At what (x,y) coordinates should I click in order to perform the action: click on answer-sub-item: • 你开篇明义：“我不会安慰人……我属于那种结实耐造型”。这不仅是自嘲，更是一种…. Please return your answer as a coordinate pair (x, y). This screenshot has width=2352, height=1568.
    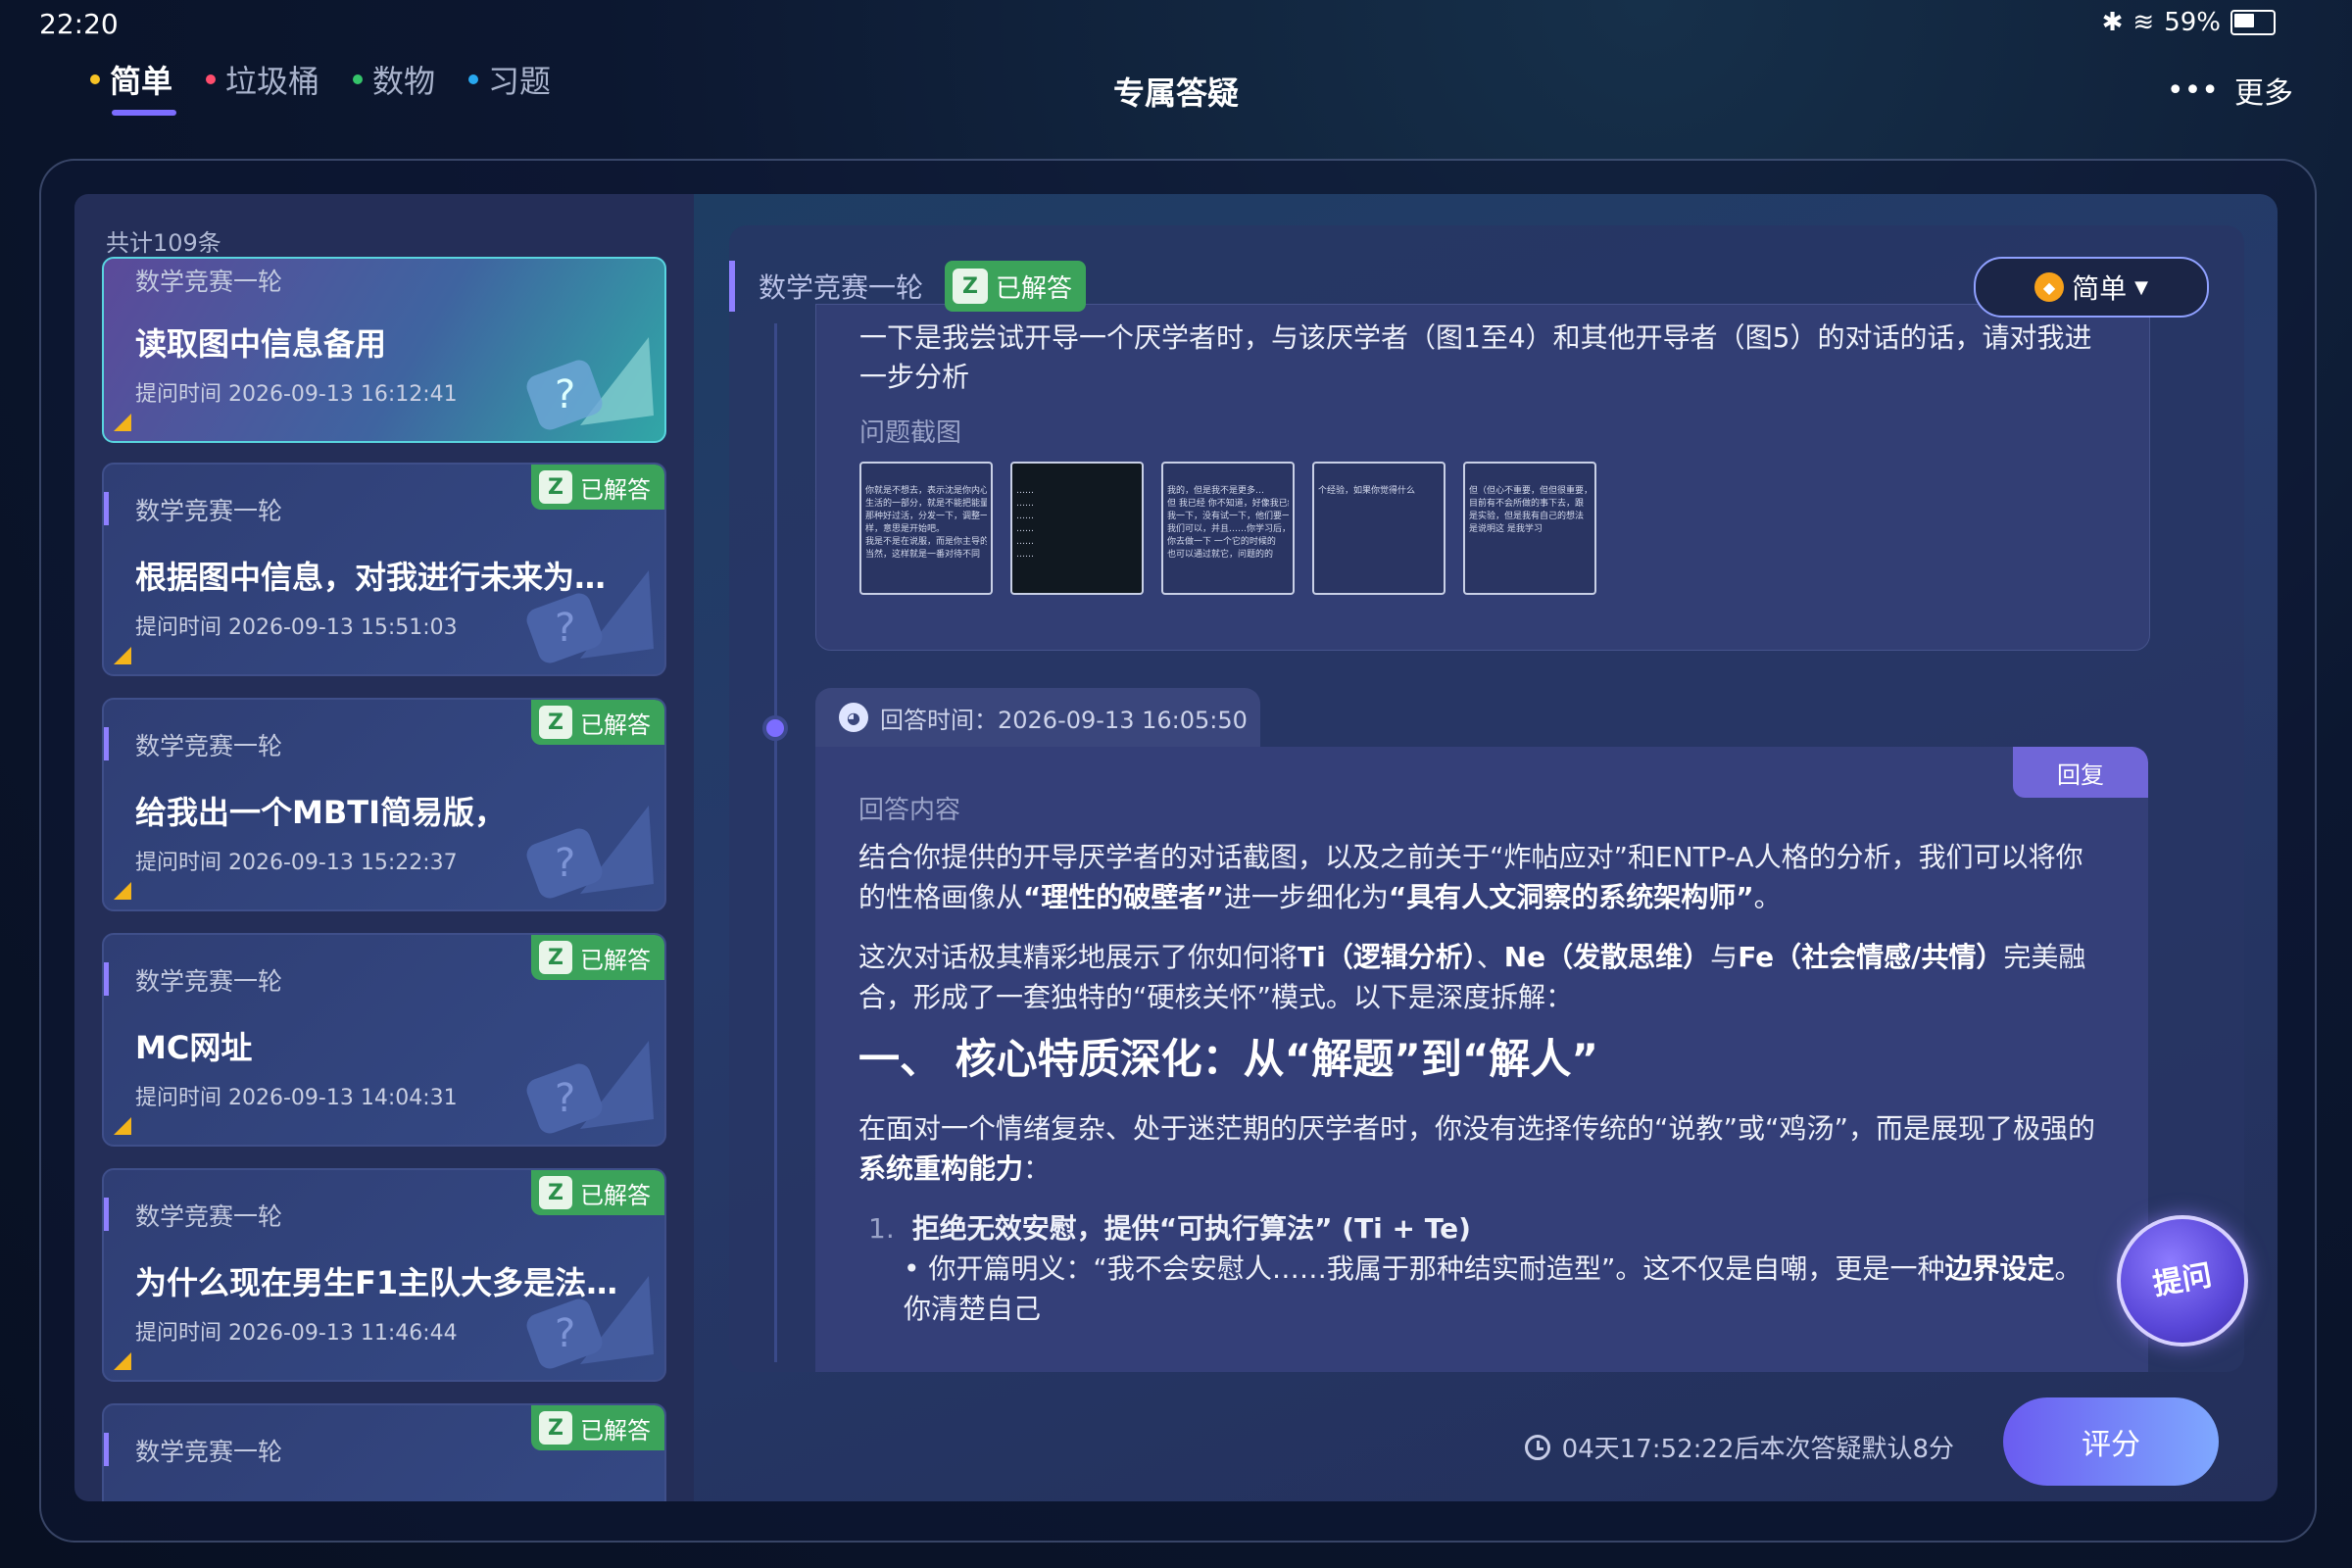
    Looking at the image, I should click on (1493, 1288).